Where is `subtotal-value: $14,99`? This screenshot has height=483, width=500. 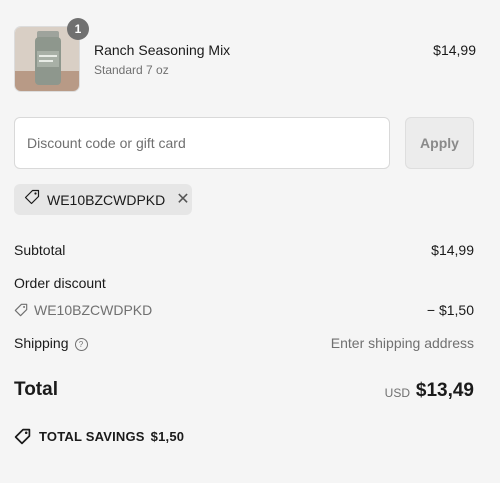
subtotal-value: $14,99 is located at coordinates (452, 250).